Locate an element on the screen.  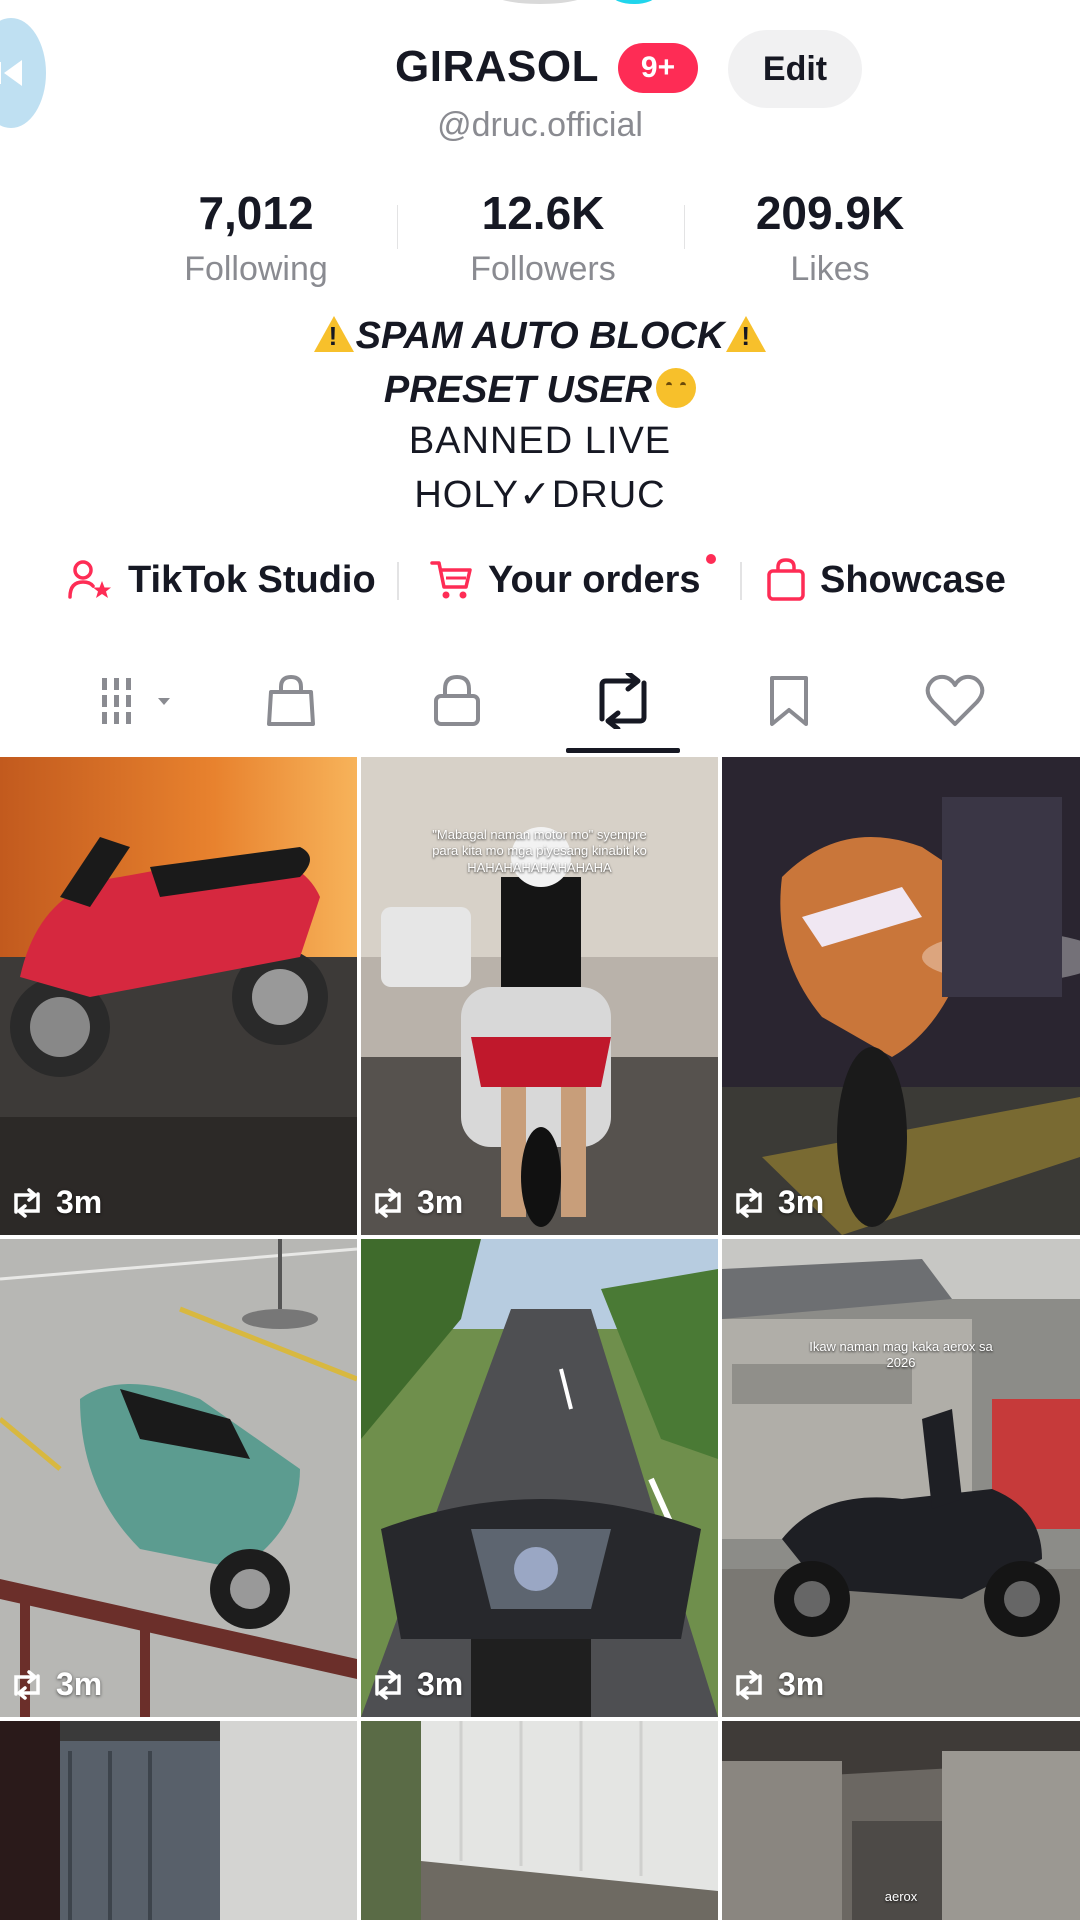
black-scooter-image is located at coordinates (901, 1478).